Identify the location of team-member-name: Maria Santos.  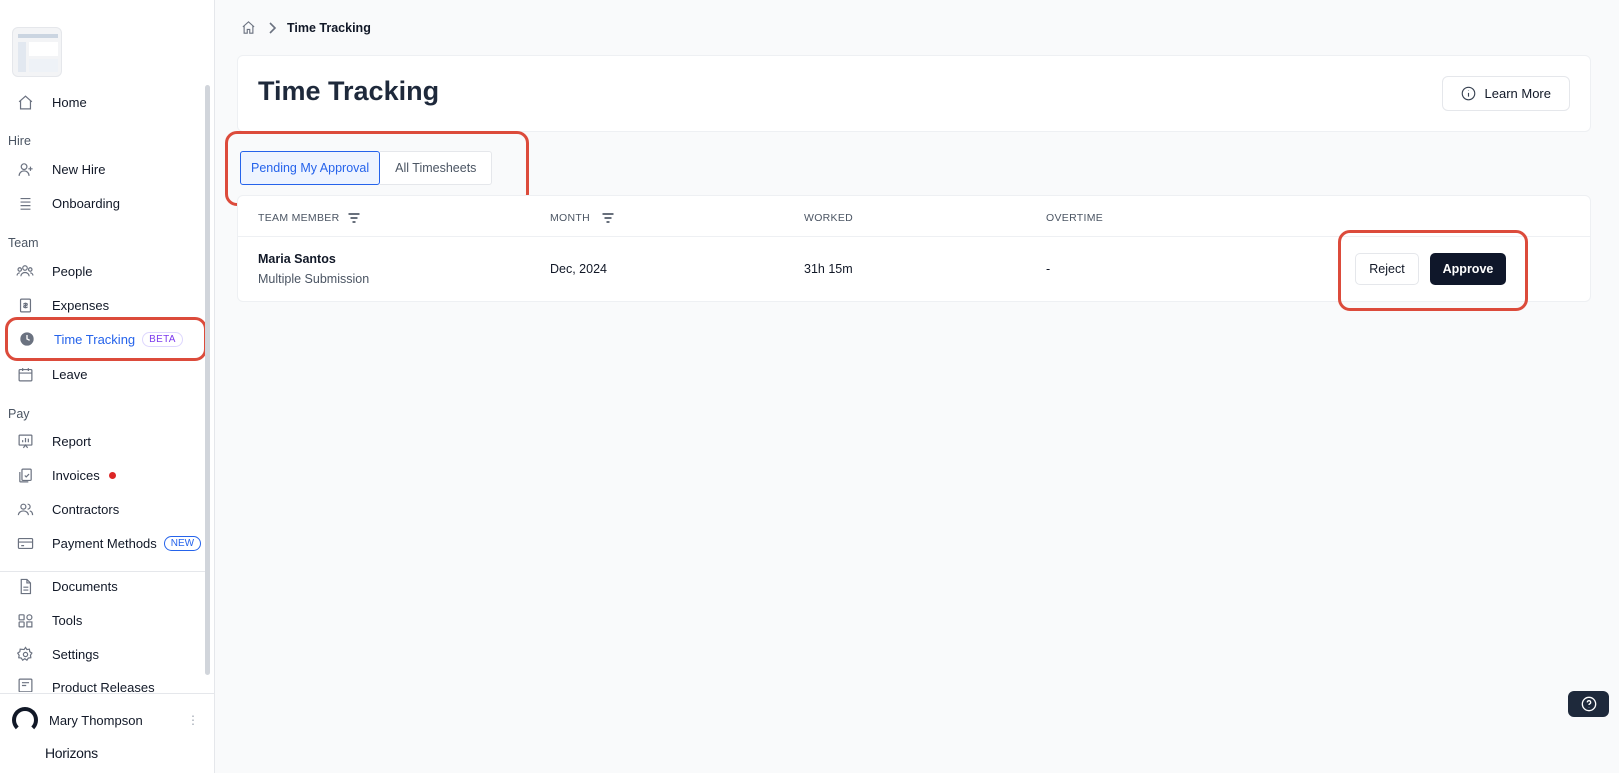
(297, 259).